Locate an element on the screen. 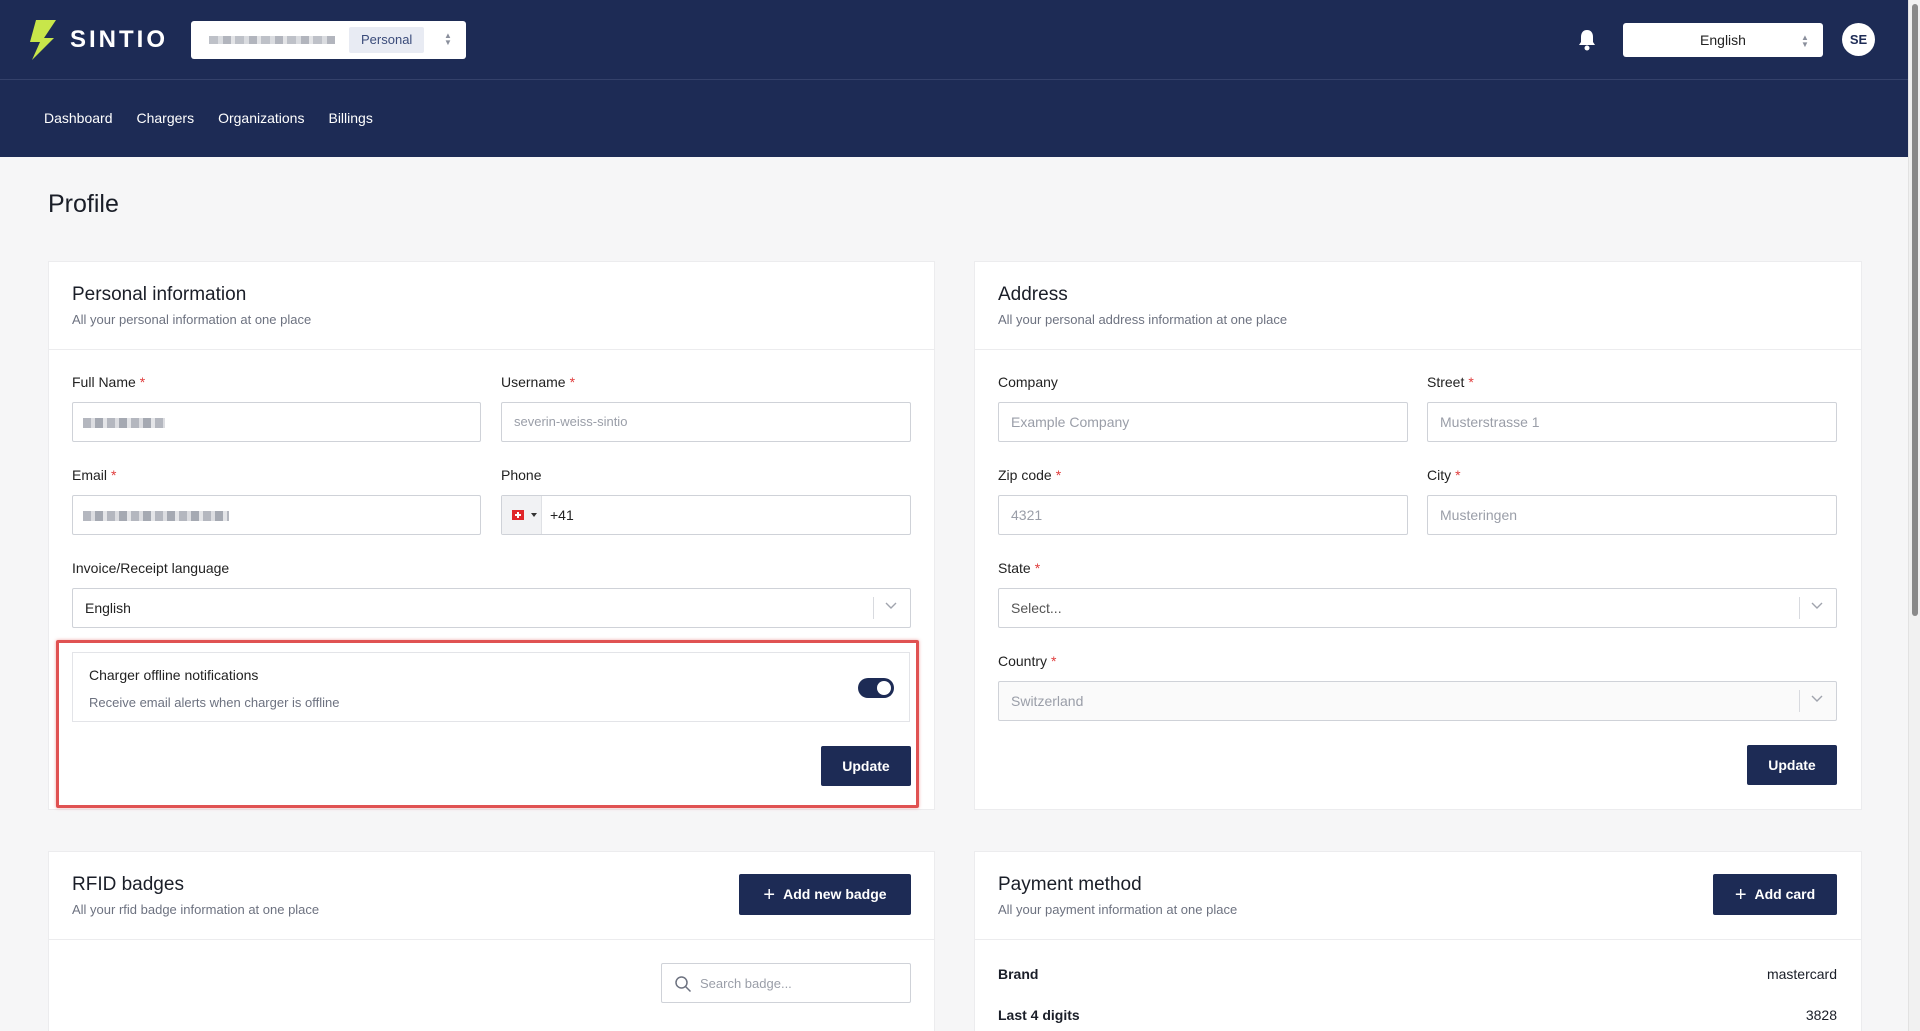  nav-chargers: Chargers is located at coordinates (166, 118).